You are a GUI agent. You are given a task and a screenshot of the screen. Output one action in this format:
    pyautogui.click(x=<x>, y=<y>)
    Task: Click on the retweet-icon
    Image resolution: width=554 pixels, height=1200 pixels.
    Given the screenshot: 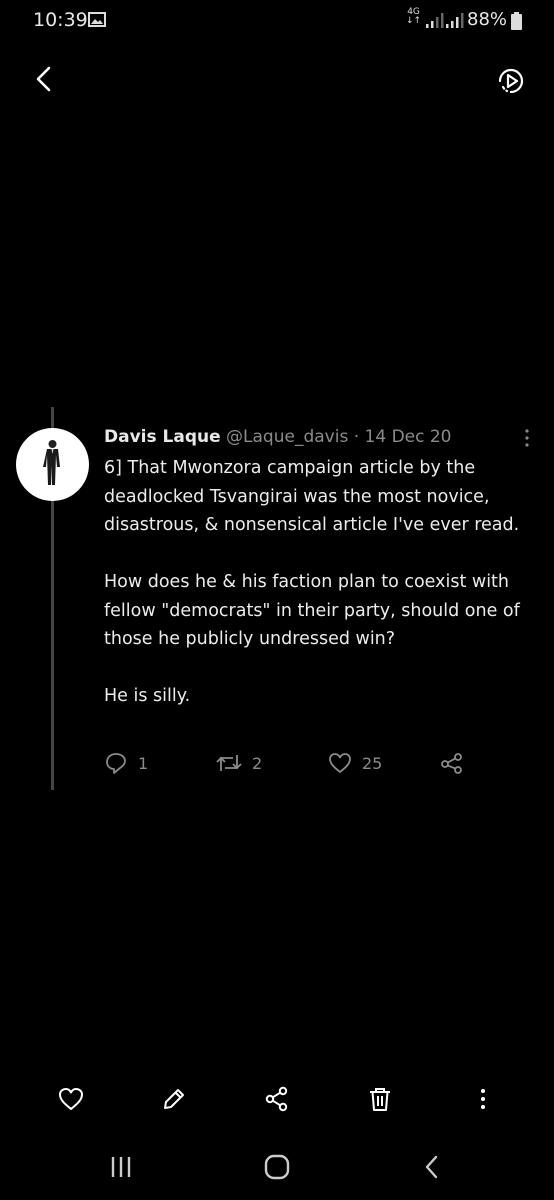 What is the action you would take?
    pyautogui.click(x=229, y=763)
    